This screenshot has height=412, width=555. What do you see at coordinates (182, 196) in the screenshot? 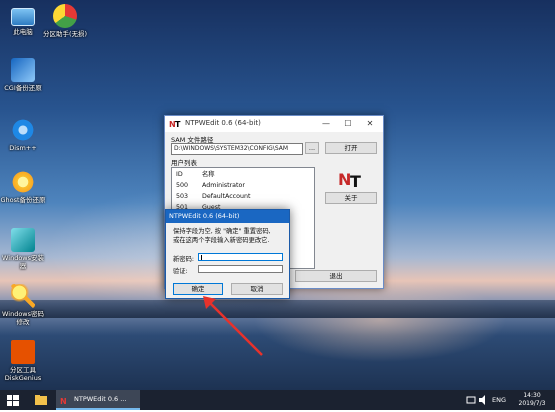
I see `user-id: 503` at bounding box center [182, 196].